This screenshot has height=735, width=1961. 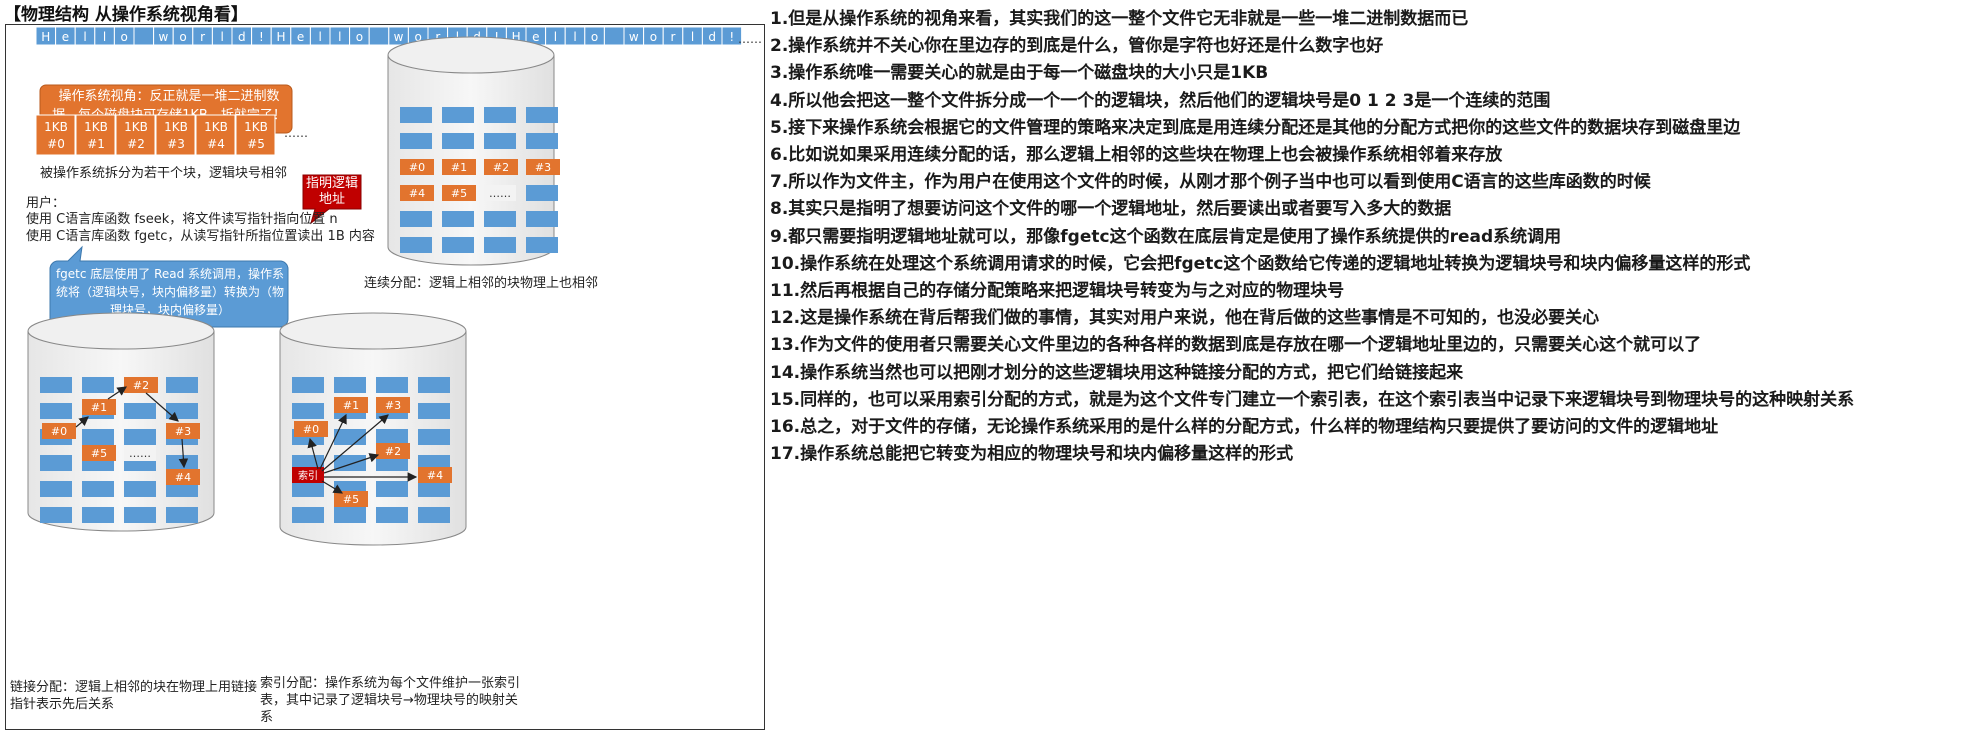 I want to click on logical-block-id: #4, so click(x=216, y=144).